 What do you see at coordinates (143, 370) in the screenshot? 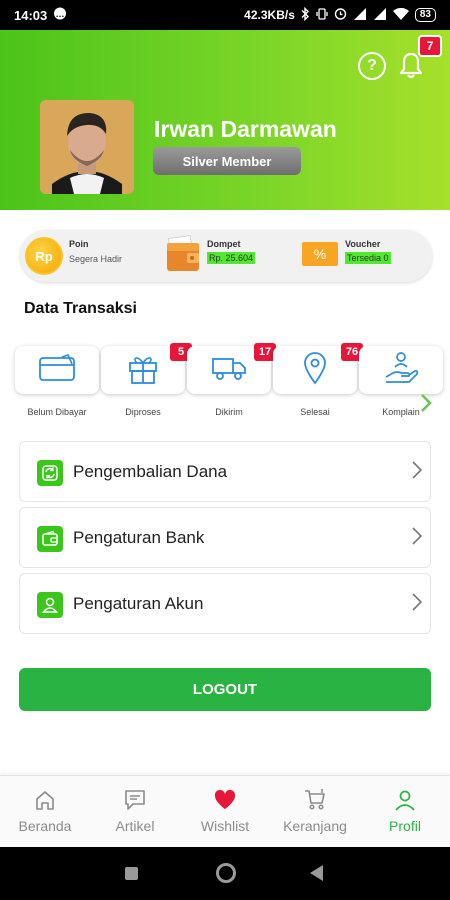
I see `gift-icon` at bounding box center [143, 370].